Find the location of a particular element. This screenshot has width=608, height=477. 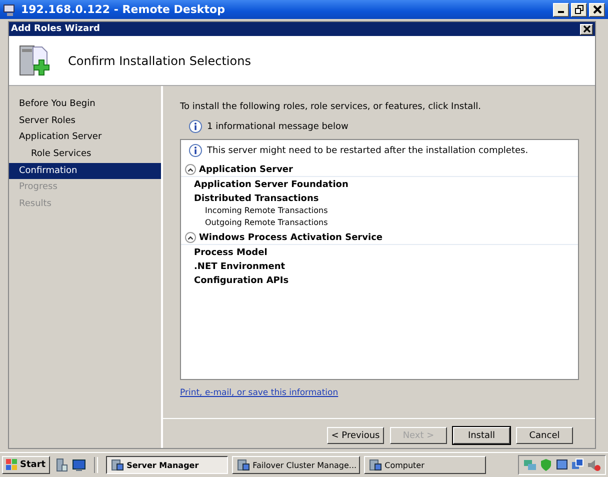

wizard-title: Add Roles Wizard is located at coordinates (56, 29).